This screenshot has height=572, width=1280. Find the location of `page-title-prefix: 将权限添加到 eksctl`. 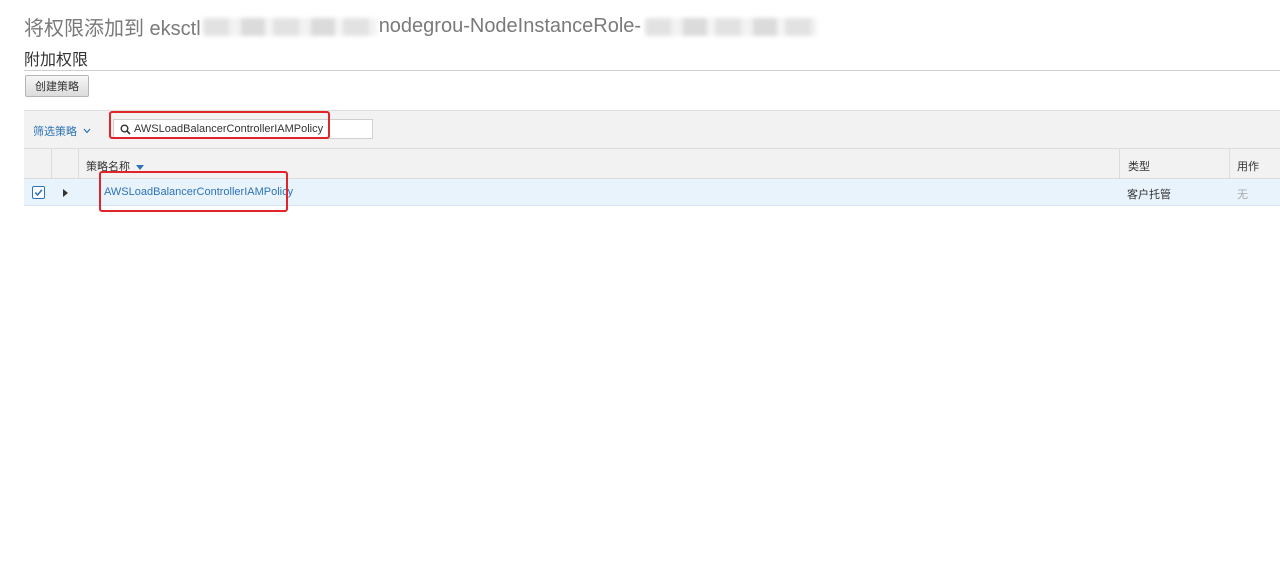

page-title-prefix: 将权限添加到 eksctl is located at coordinates (112, 29).